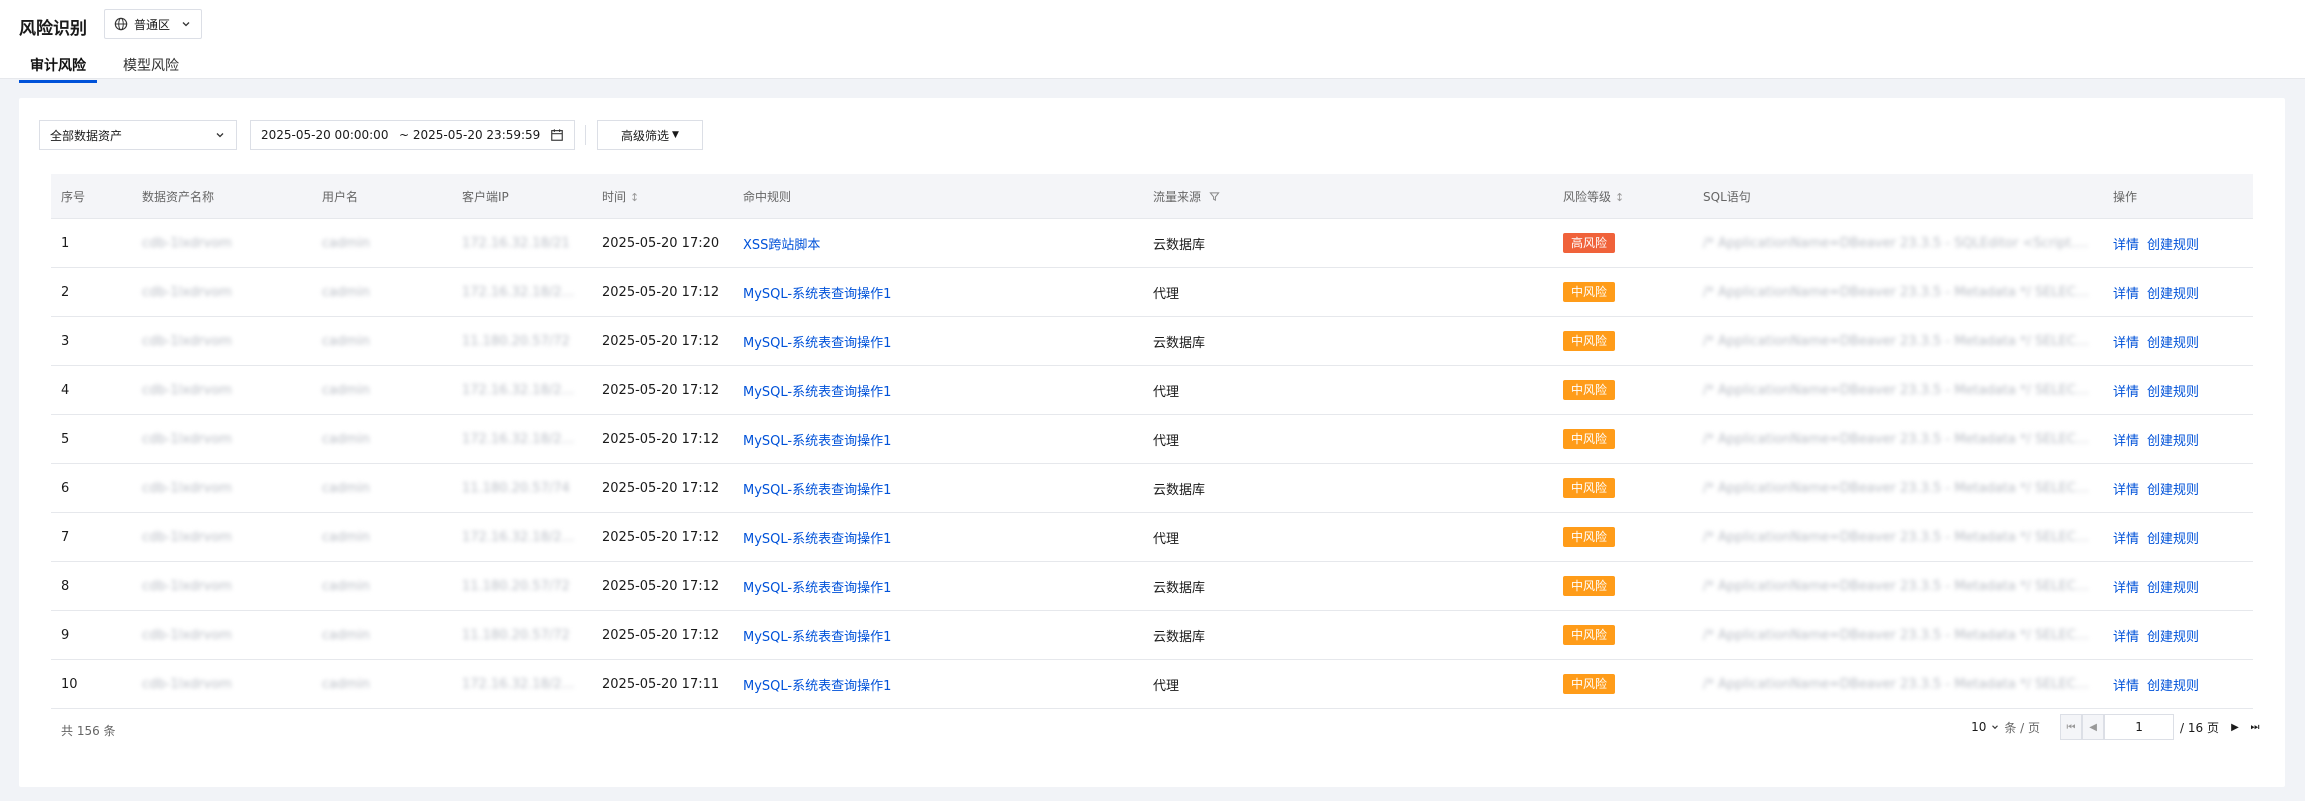  I want to click on cell-index: 3, so click(91, 341).